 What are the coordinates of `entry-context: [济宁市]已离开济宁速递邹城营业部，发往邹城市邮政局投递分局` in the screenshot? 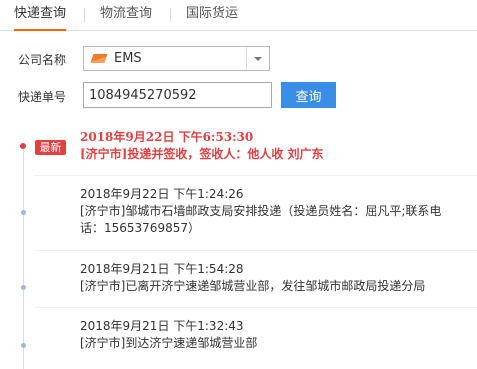 It's located at (253, 286).